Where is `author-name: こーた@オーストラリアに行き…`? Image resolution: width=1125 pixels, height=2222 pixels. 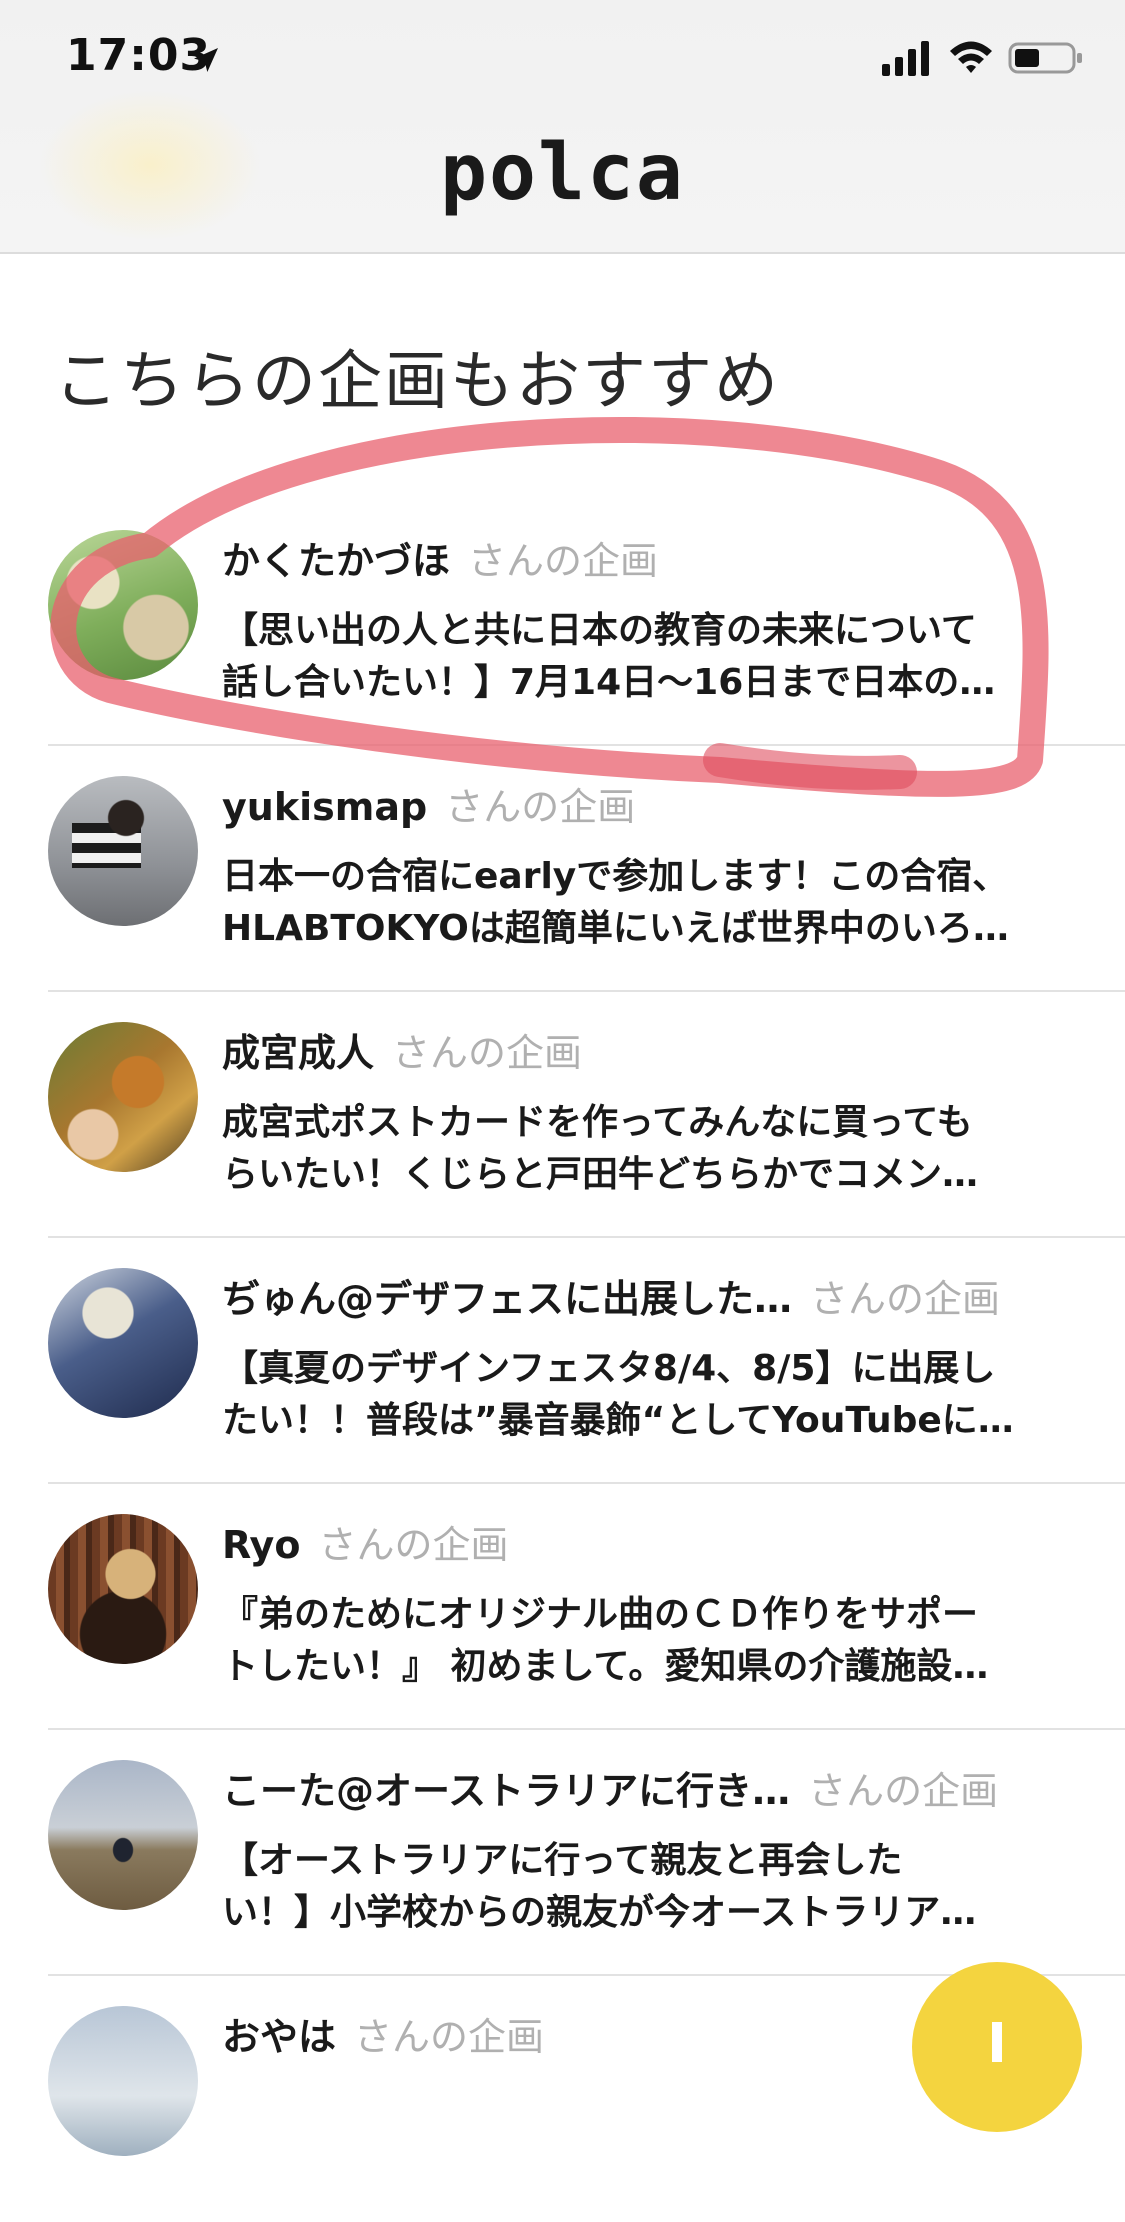
author-name: こーた@オーストラリアに行き… is located at coordinates (506, 1791).